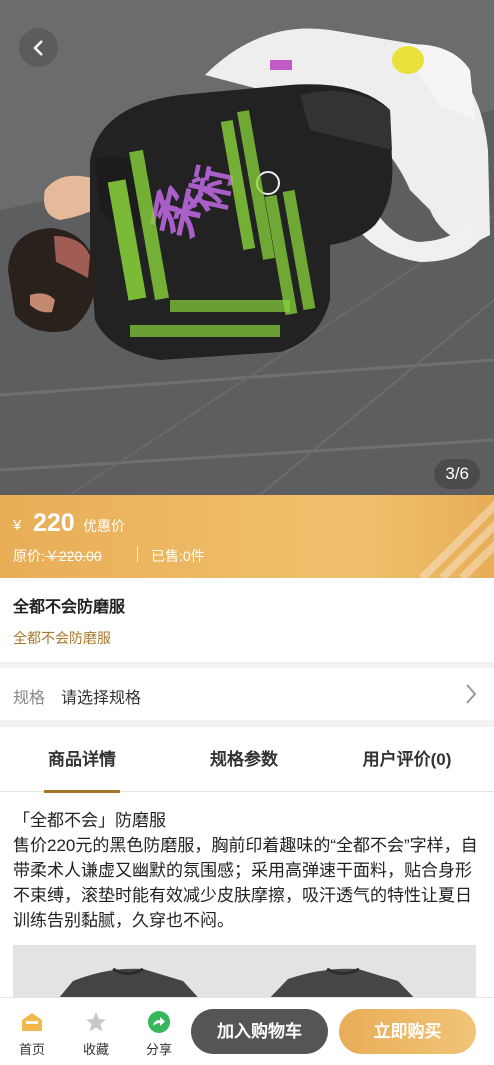 The width and height of the screenshot is (494, 1065). I want to click on original-price: 原价:￥220.00, so click(57, 556).